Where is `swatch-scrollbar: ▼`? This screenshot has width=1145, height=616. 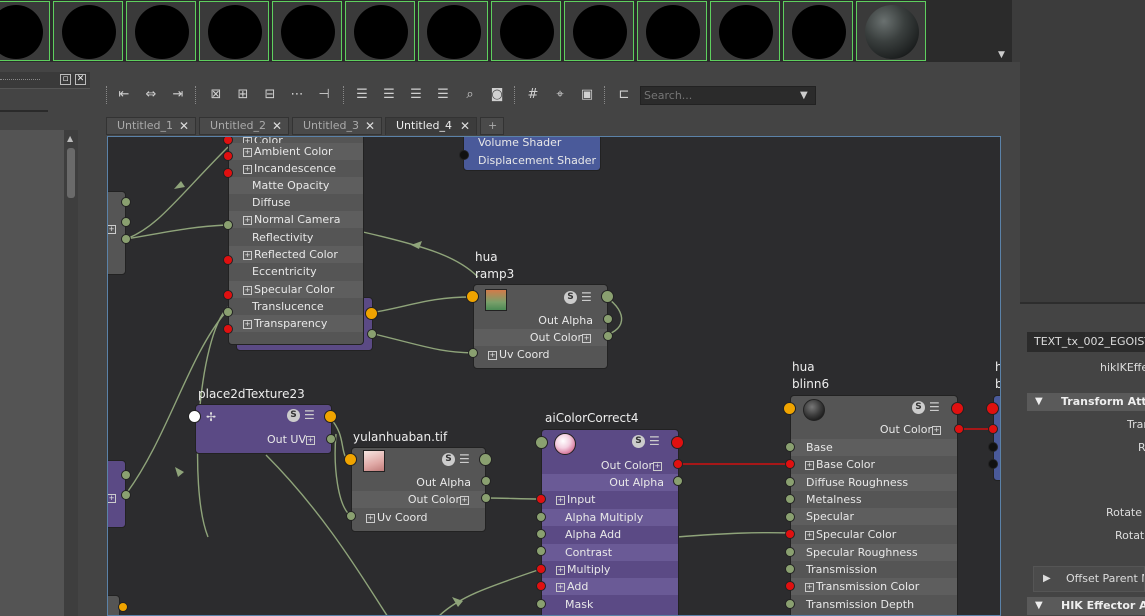 swatch-scrollbar: ▼ is located at coordinates (1003, 31).